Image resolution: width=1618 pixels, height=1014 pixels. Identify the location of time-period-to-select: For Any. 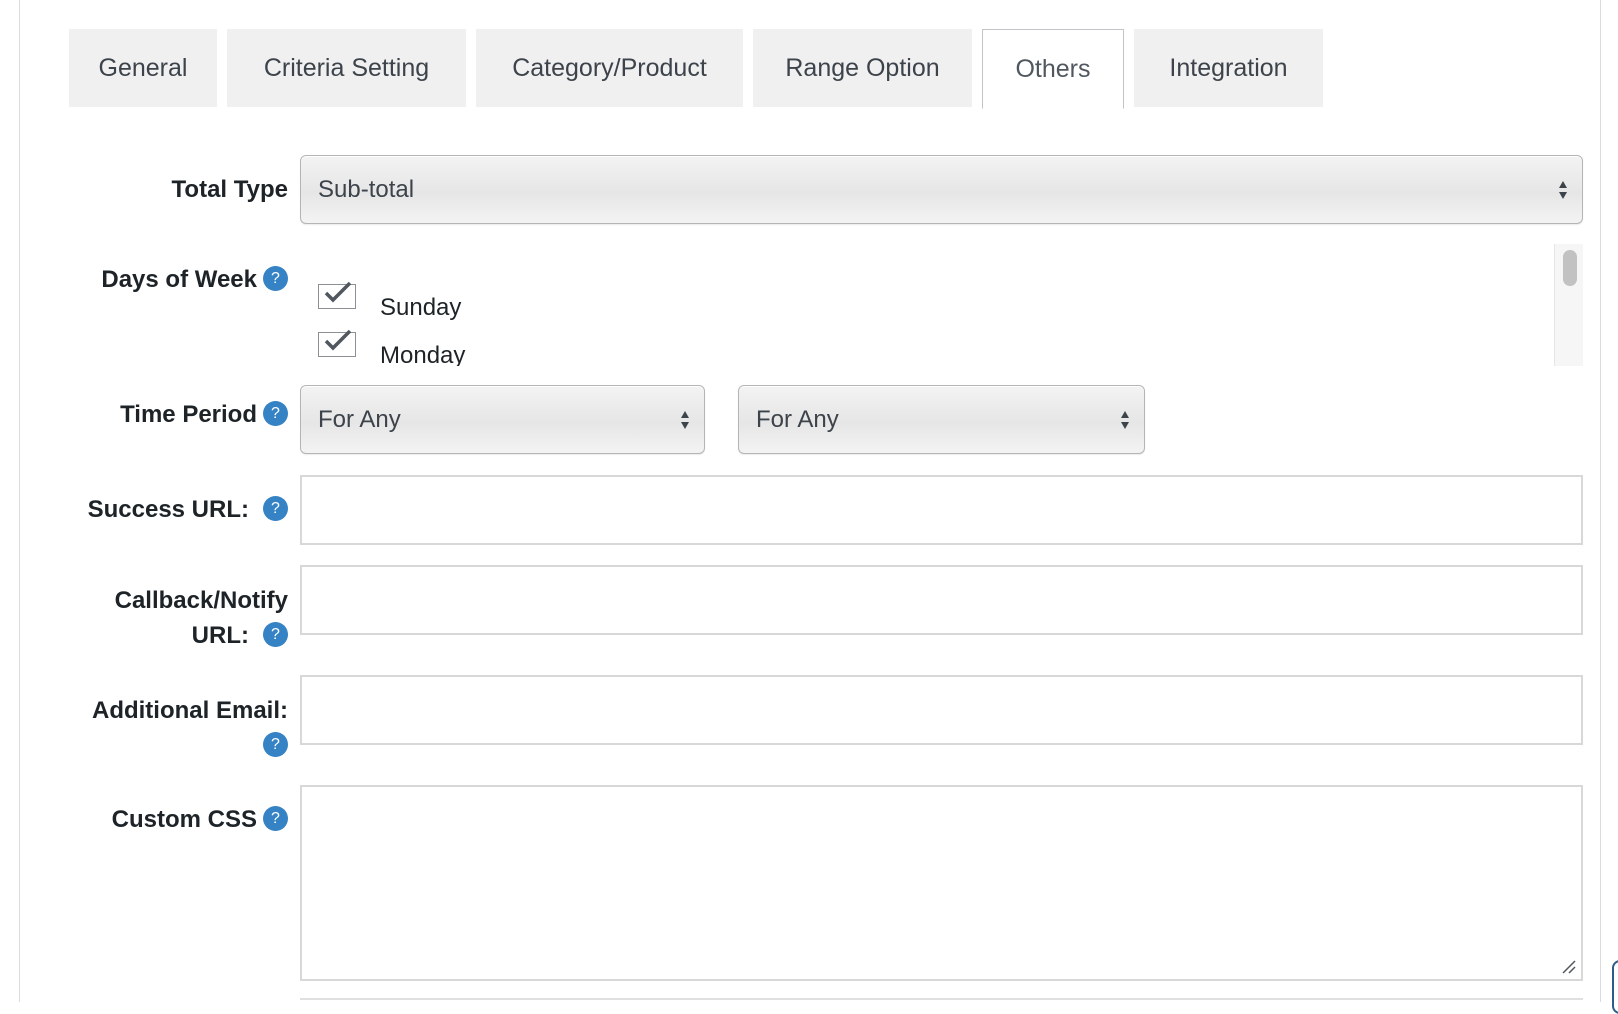
(941, 419).